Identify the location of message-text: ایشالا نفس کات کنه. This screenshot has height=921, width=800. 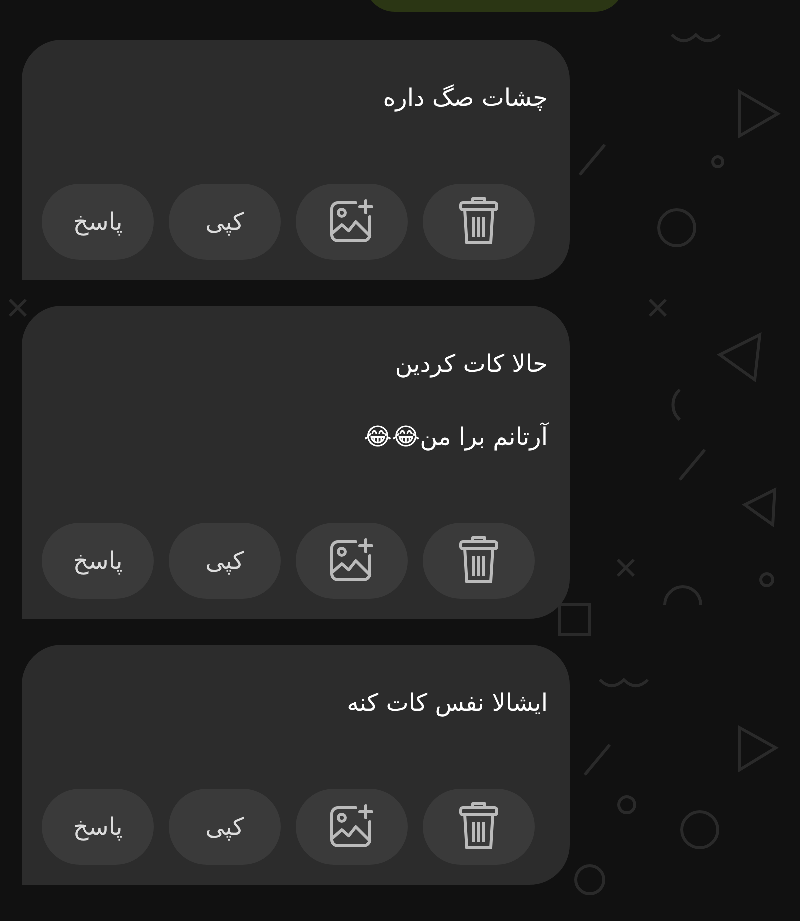
(447, 703).